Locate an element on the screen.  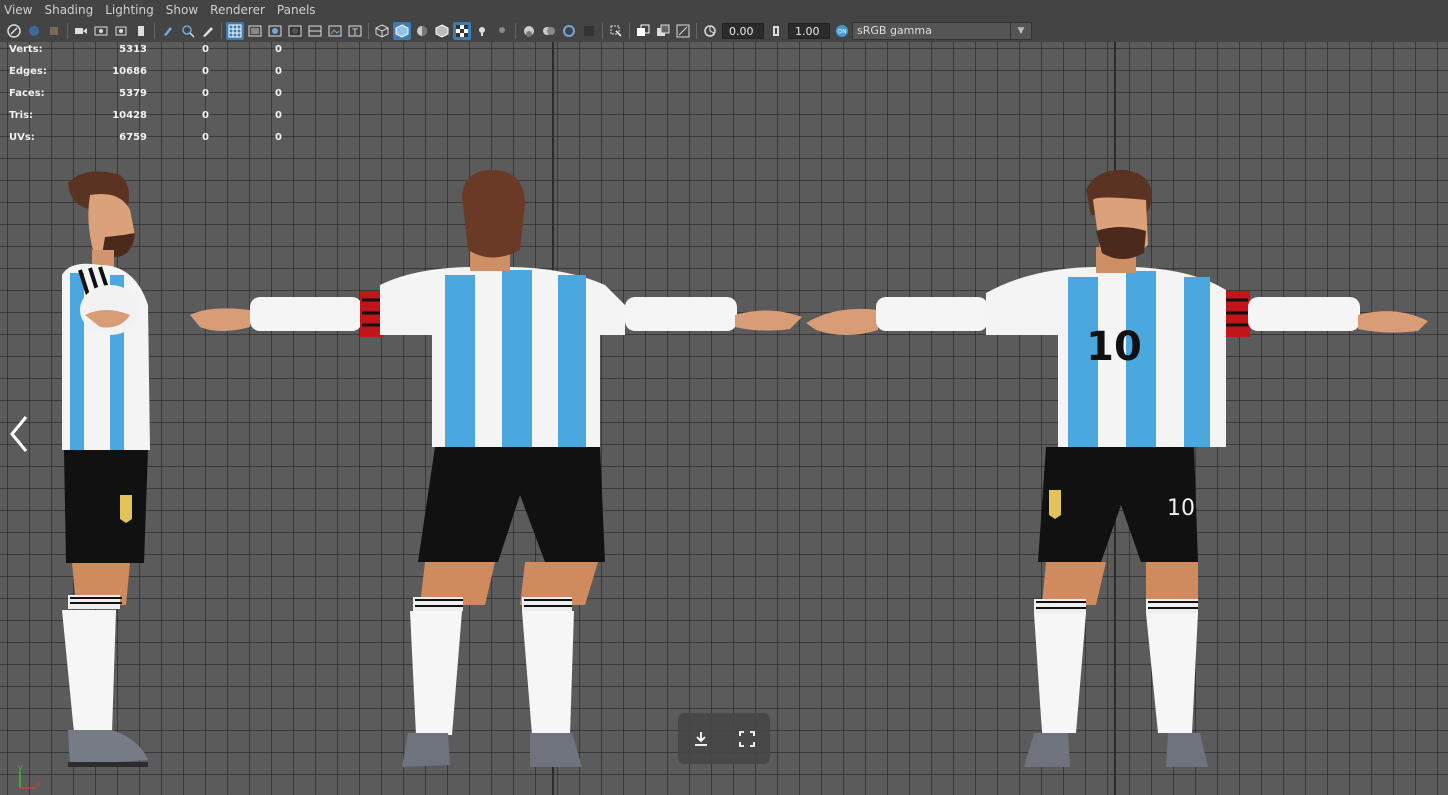
smooth-shade-icon is located at coordinates (402, 31).